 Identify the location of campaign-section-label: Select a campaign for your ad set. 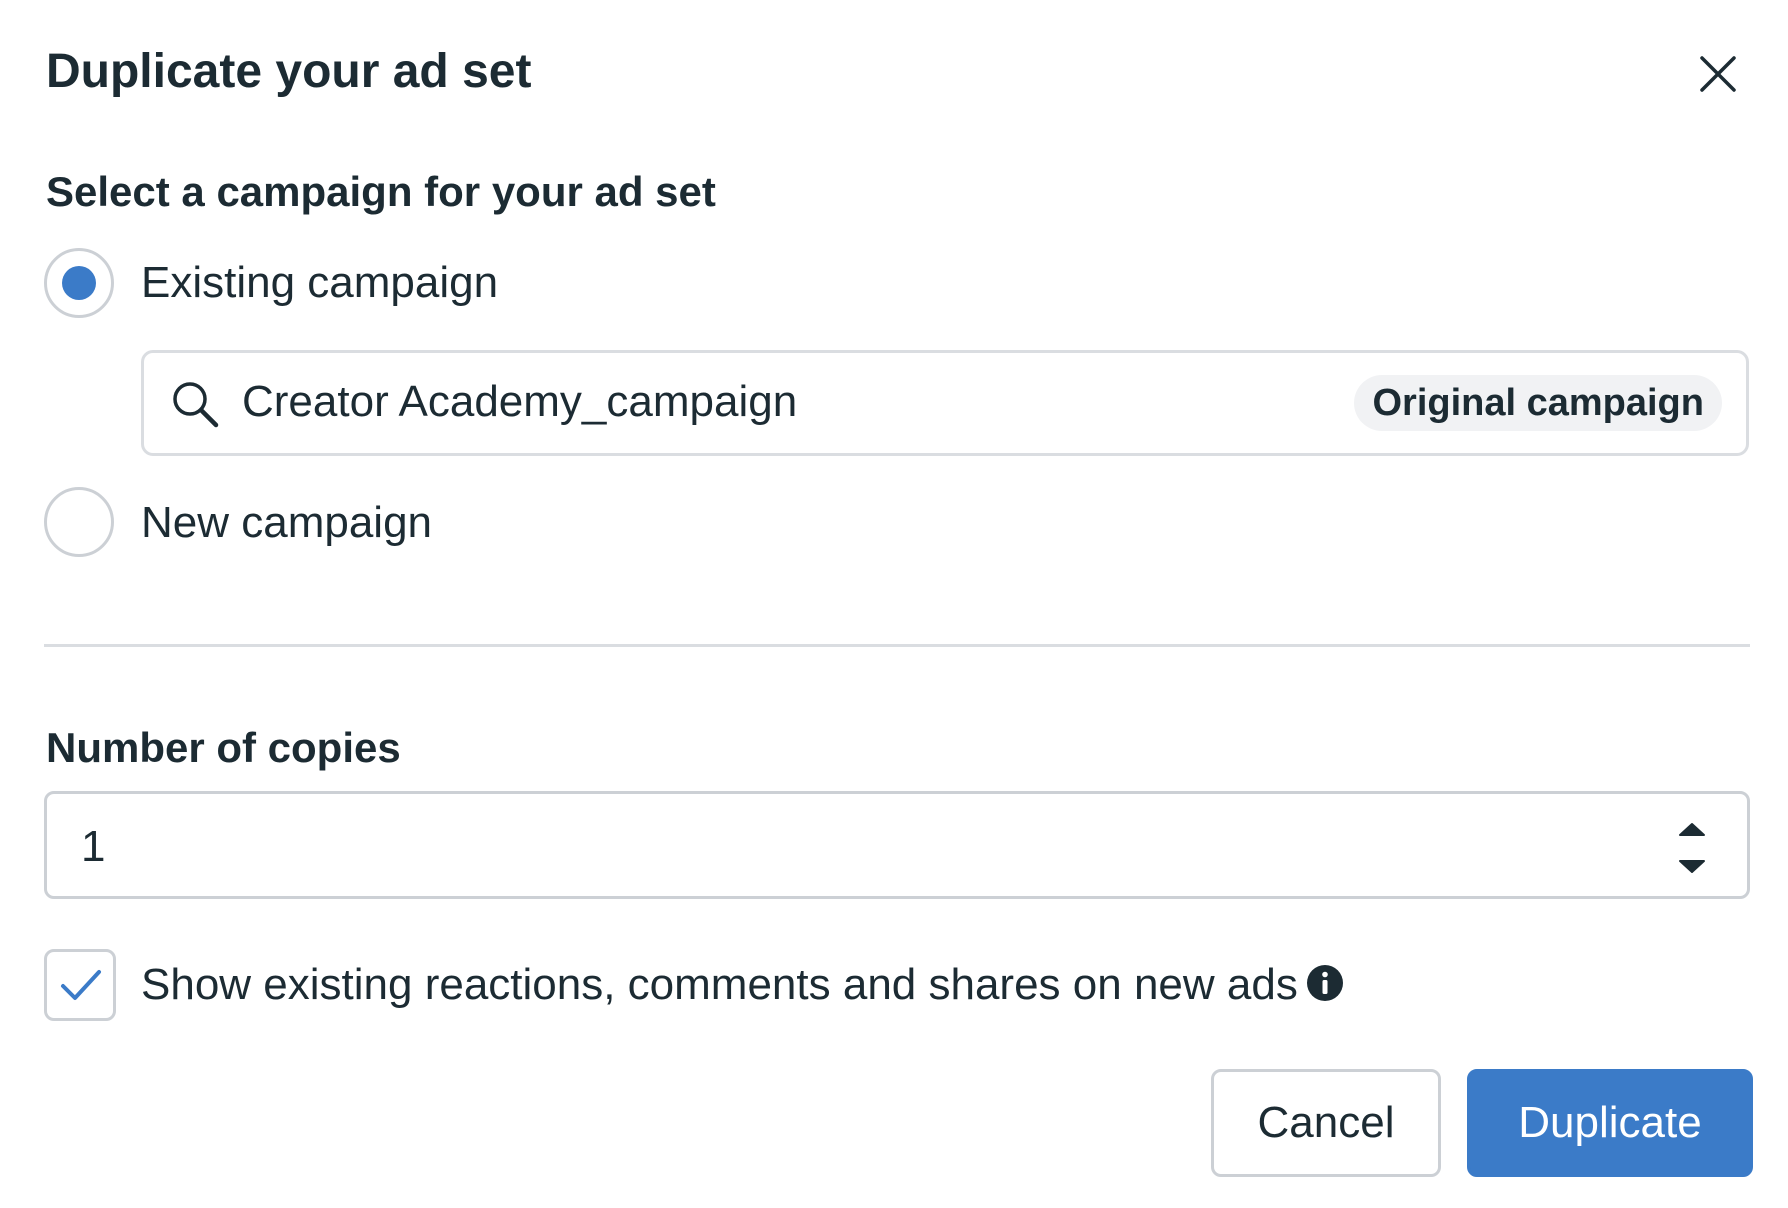
(381, 191).